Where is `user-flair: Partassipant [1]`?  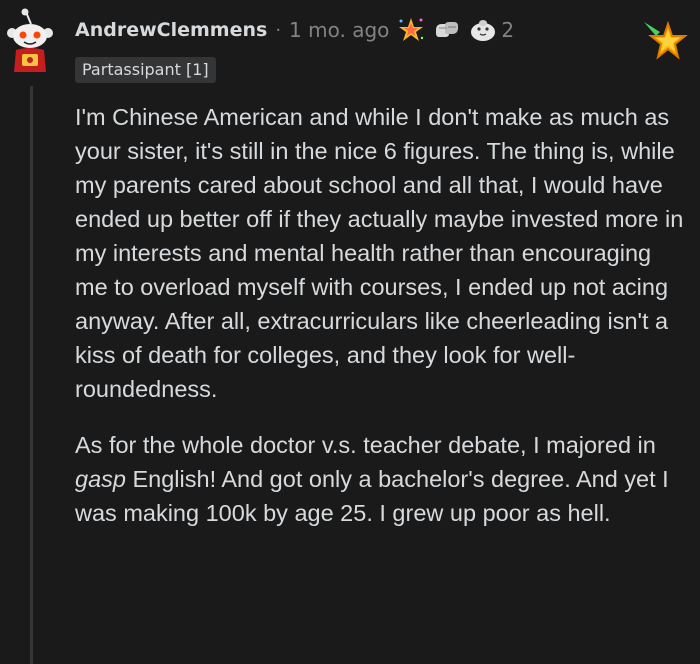 user-flair: Partassipant [1] is located at coordinates (145, 70).